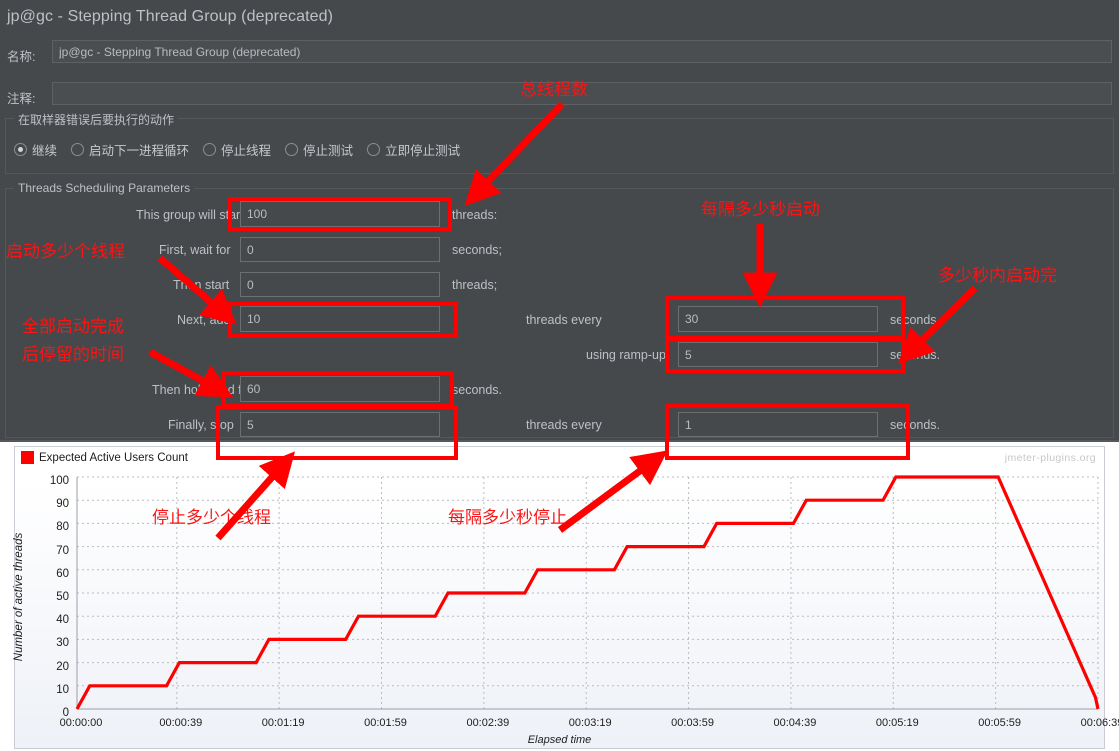 The height and width of the screenshot is (751, 1119). Describe the element at coordinates (181, 723) in the screenshot. I see `chart-x-tick: 00:00:39` at that location.